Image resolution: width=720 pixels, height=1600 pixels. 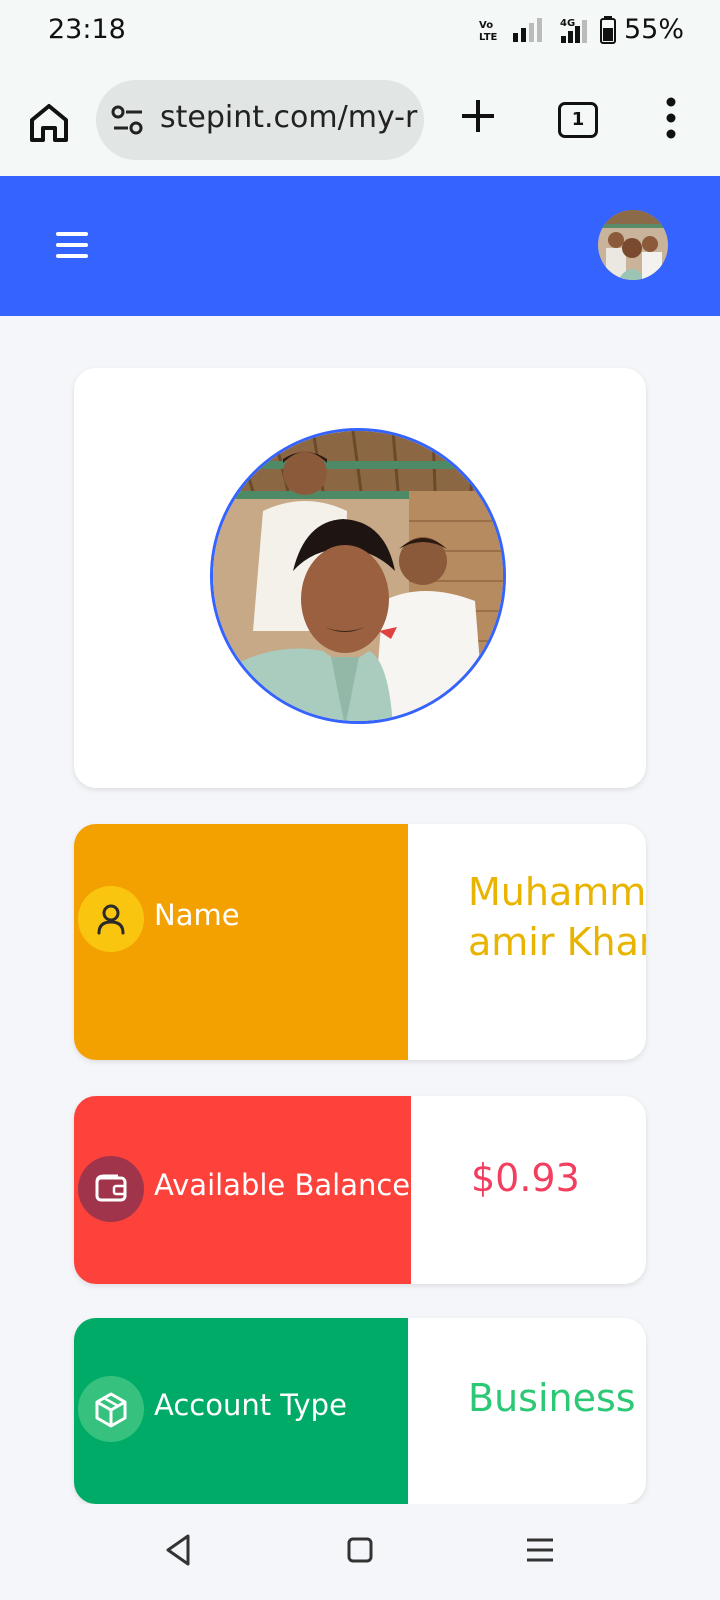 I want to click on account-type-label: Account Type, so click(x=250, y=1405).